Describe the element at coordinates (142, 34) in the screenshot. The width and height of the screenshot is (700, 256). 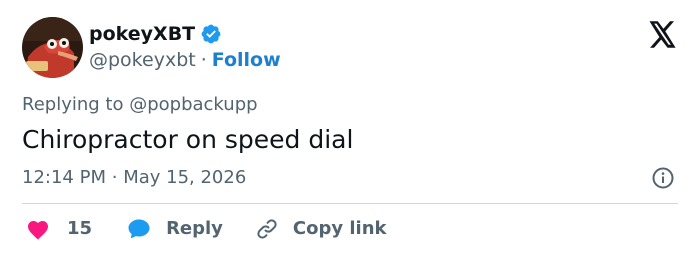
I see `display-name: pokeyXBT` at that location.